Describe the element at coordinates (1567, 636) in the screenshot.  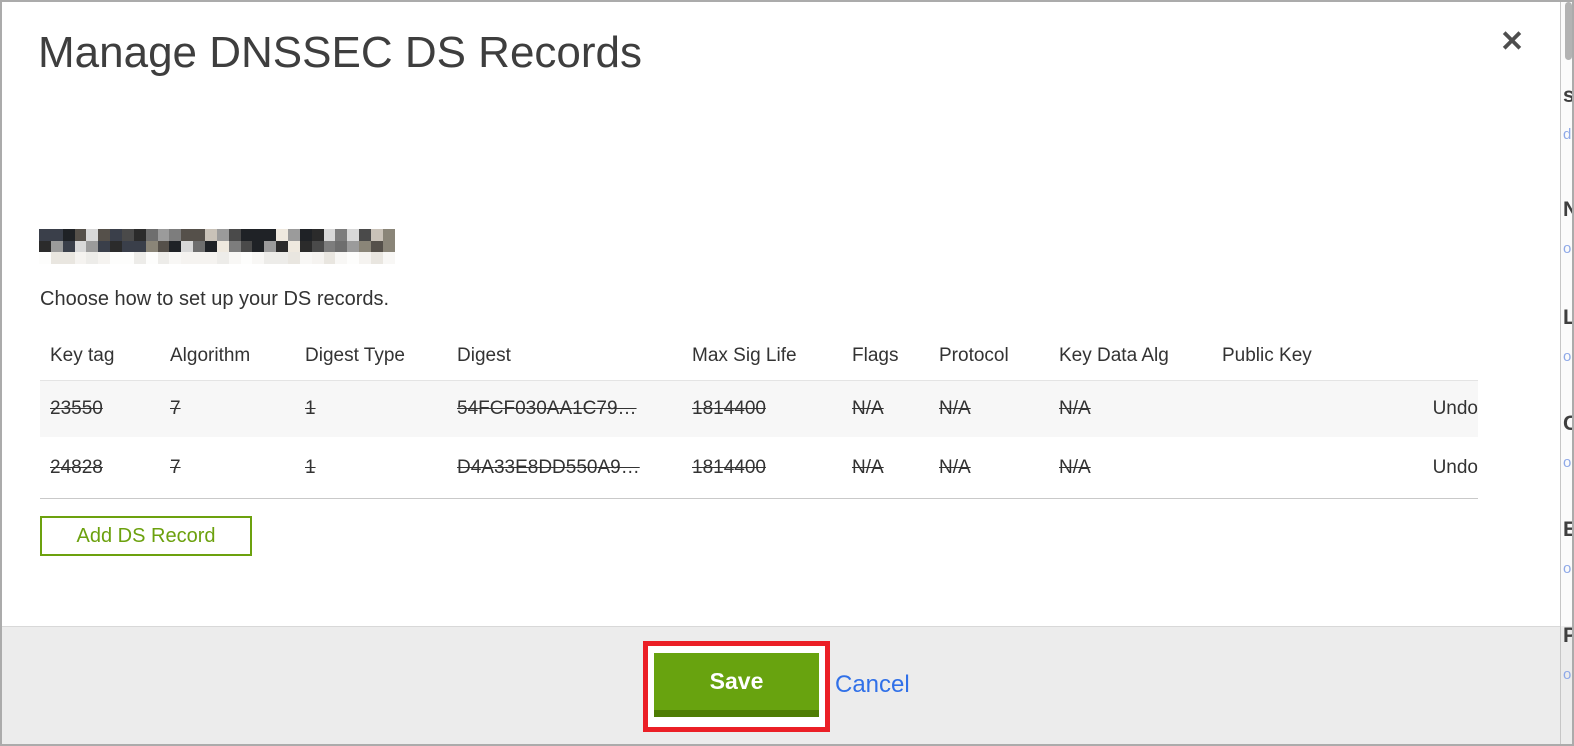
I see `background-text-fragment: P` at that location.